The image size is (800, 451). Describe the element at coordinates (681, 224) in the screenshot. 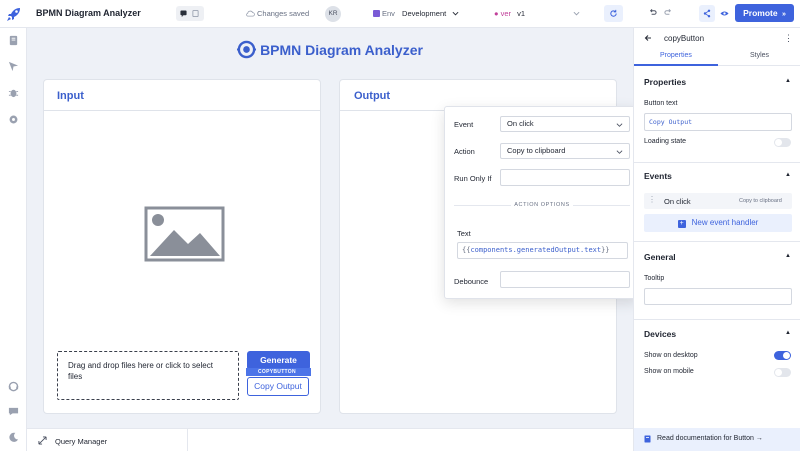

I see `plus-icon: +` at that location.